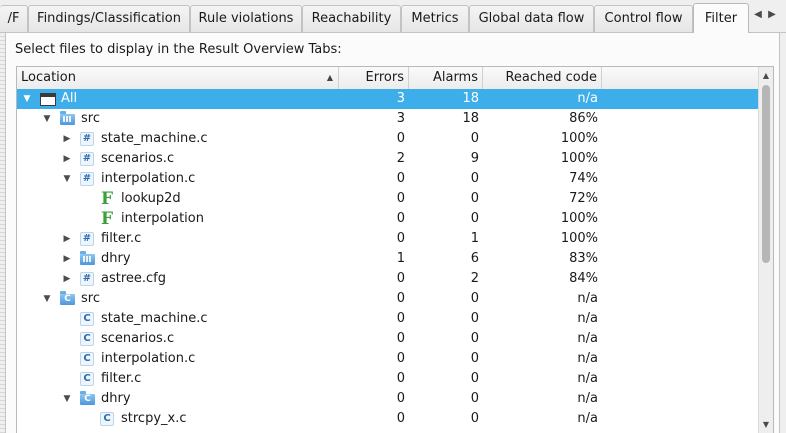  Describe the element at coordinates (387, 399) in the screenshot. I see `tree-row: ▼ Cdhry 0 0 n/a` at that location.